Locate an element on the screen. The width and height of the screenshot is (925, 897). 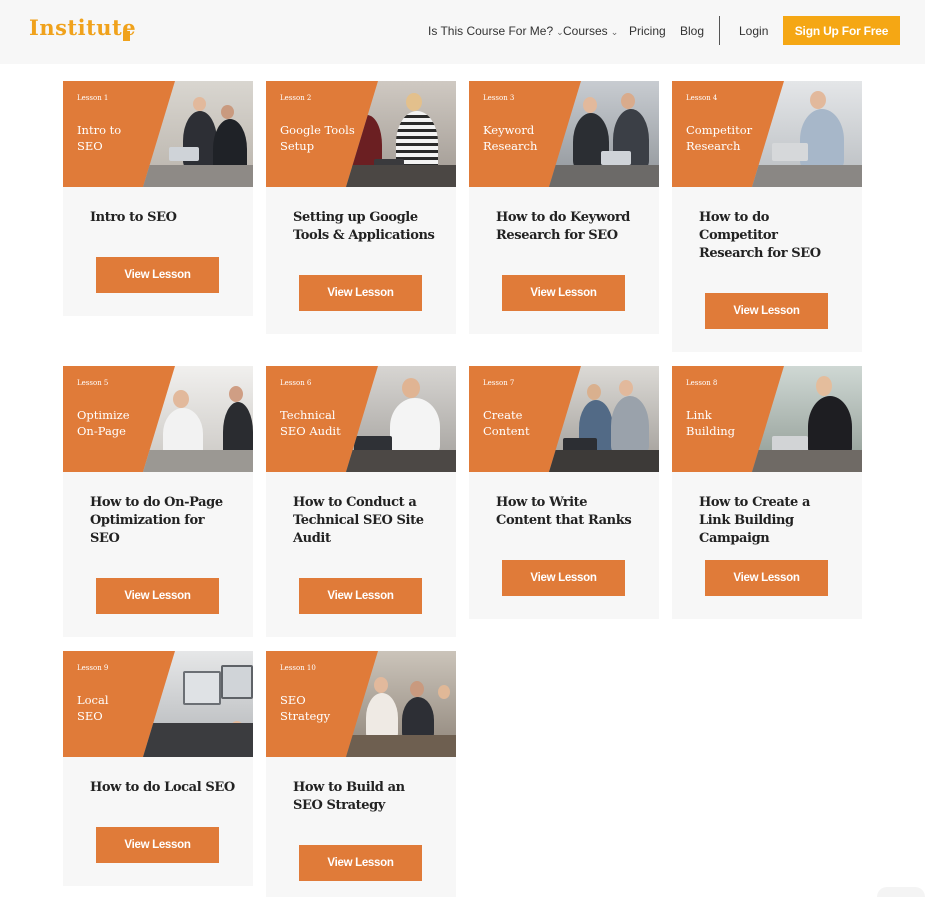
lesson-title: How to do On-Page Optimization for SEO is located at coordinates (162, 521).